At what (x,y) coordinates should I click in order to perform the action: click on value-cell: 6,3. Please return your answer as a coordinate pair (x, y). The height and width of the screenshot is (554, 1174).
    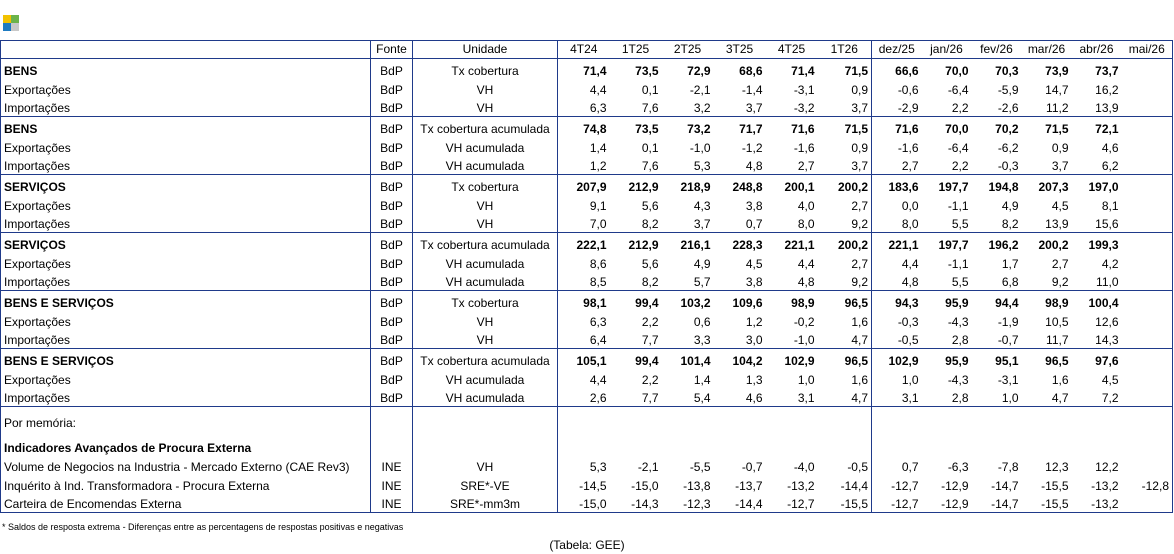
    Looking at the image, I should click on (583, 107).